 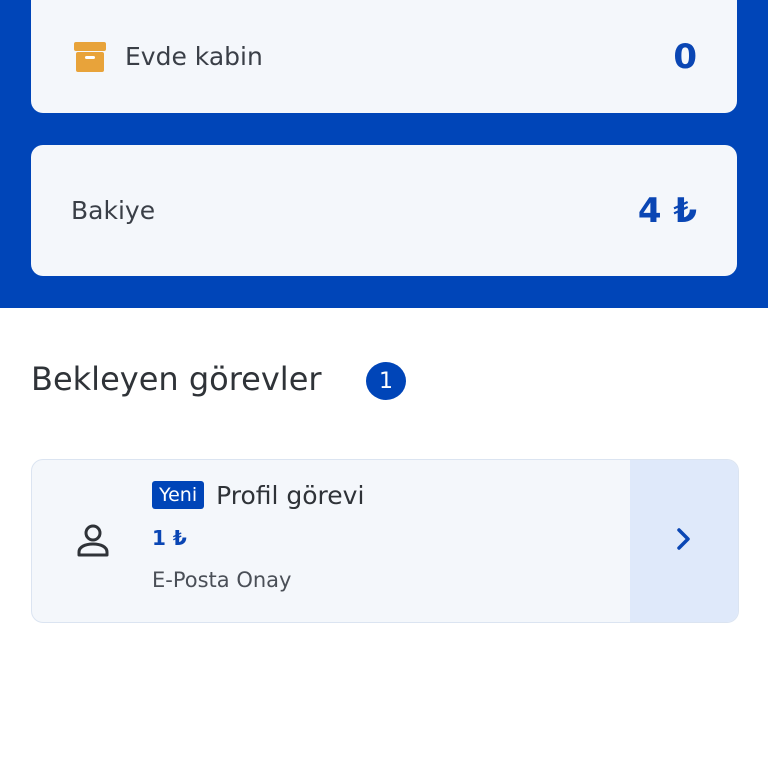 I want to click on task-description: E-Posta Onay, so click(x=222, y=580).